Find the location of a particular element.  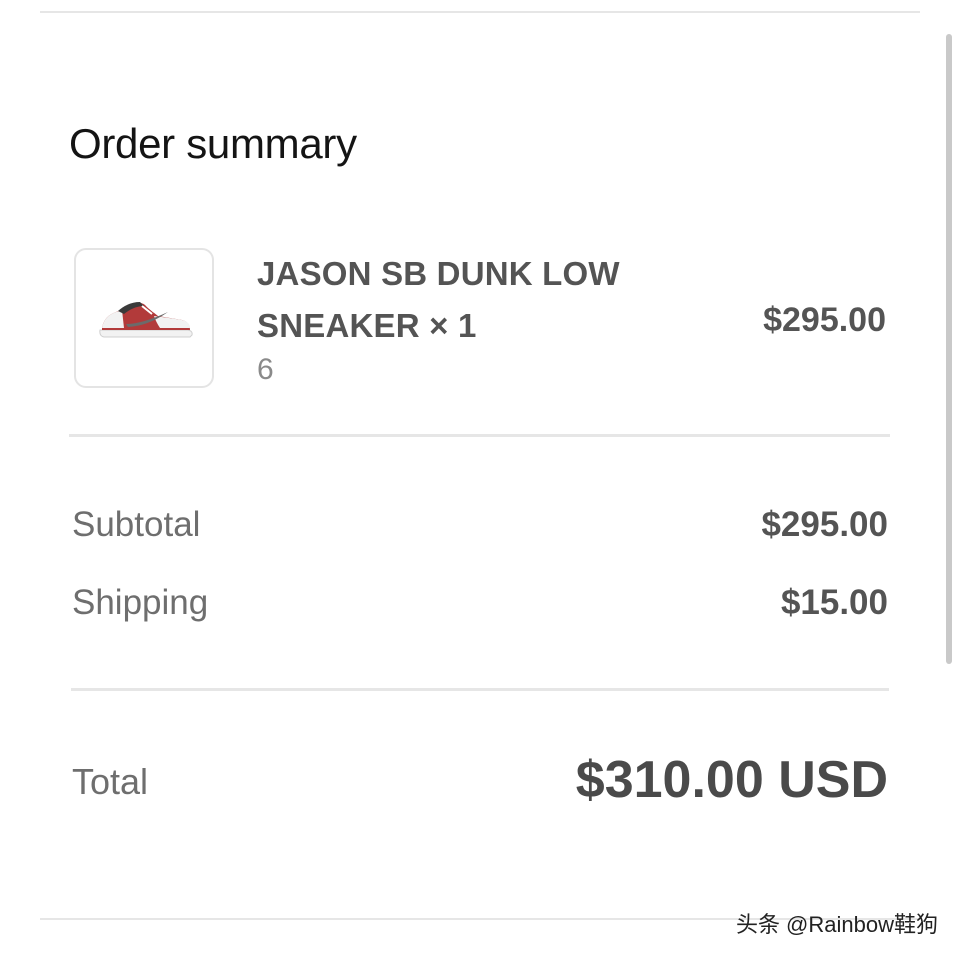

sneaker-icon is located at coordinates (146, 320).